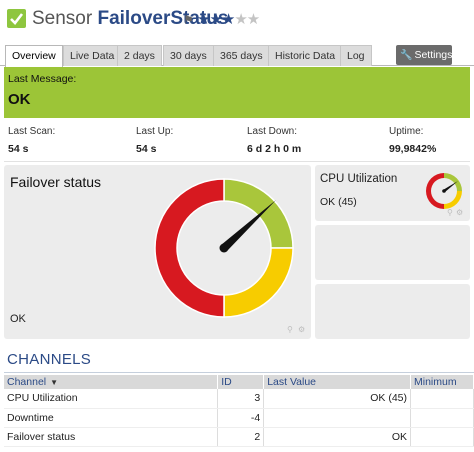 The image size is (474, 452). Describe the element at coordinates (155, 140) in the screenshot. I see `stat-last-up: Last Up: 54 s` at that location.